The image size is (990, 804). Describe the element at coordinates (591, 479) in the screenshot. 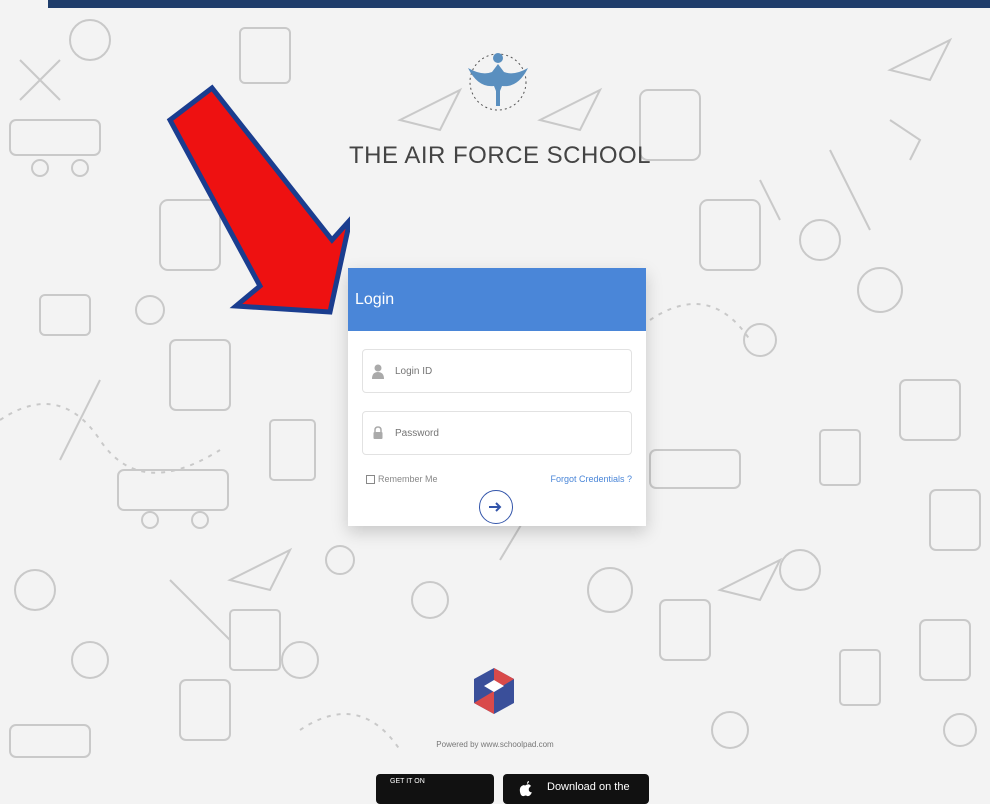

I see `forgot-credentials-link: Forgot Credentials ?` at that location.